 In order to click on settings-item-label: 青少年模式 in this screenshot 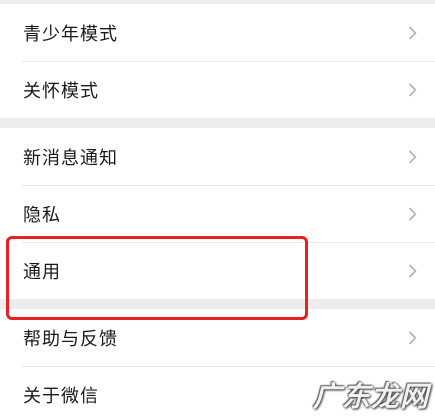, I will do `click(70, 34)`.